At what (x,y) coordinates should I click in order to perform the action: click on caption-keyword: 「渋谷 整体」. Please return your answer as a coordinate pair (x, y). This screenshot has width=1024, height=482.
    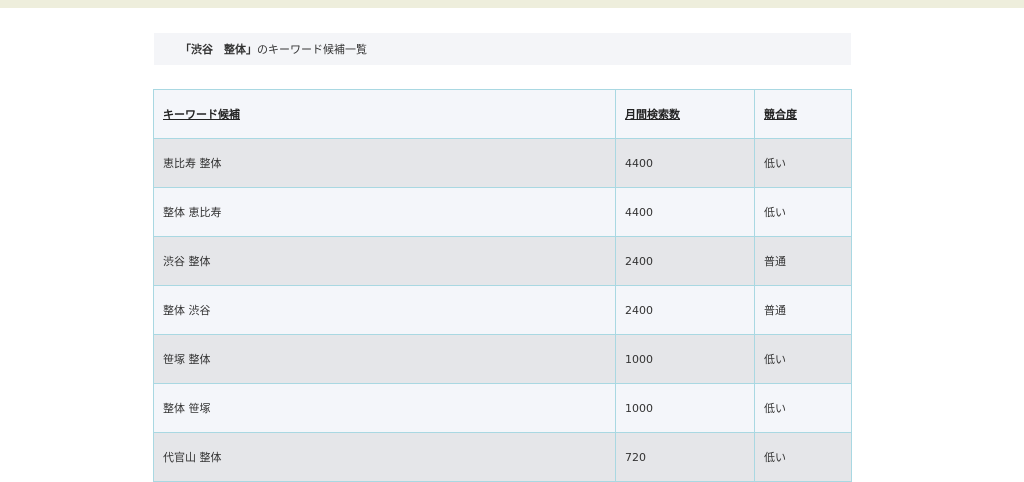
    Looking at the image, I should click on (218, 49).